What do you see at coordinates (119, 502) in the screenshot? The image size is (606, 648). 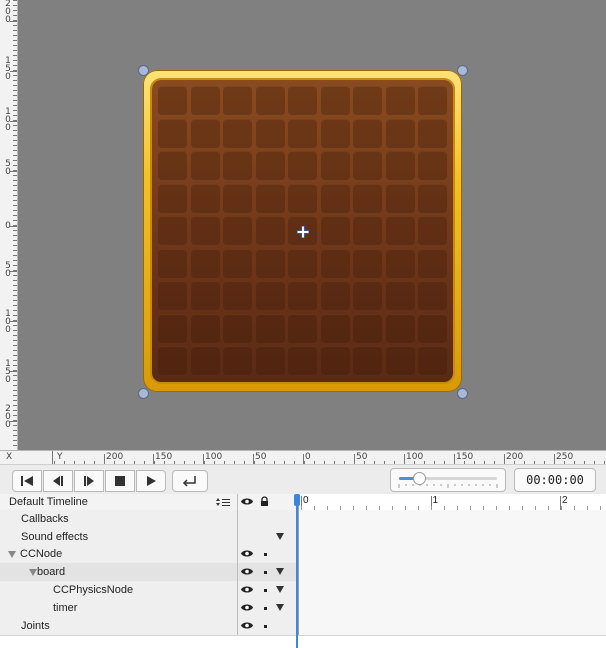 I see `timeline-selector: Default Timeline` at bounding box center [119, 502].